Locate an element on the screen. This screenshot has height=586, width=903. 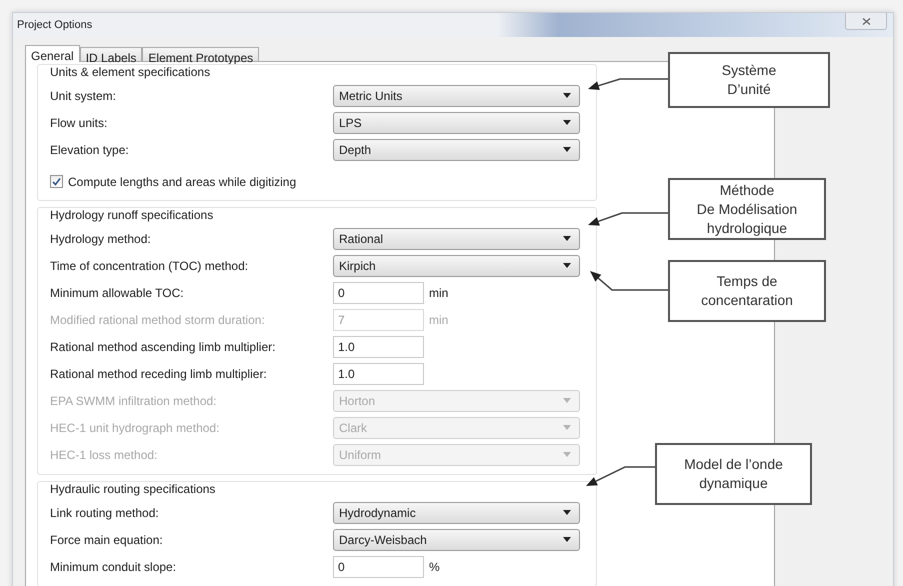
field-label: Elevation type: is located at coordinates (90, 149).